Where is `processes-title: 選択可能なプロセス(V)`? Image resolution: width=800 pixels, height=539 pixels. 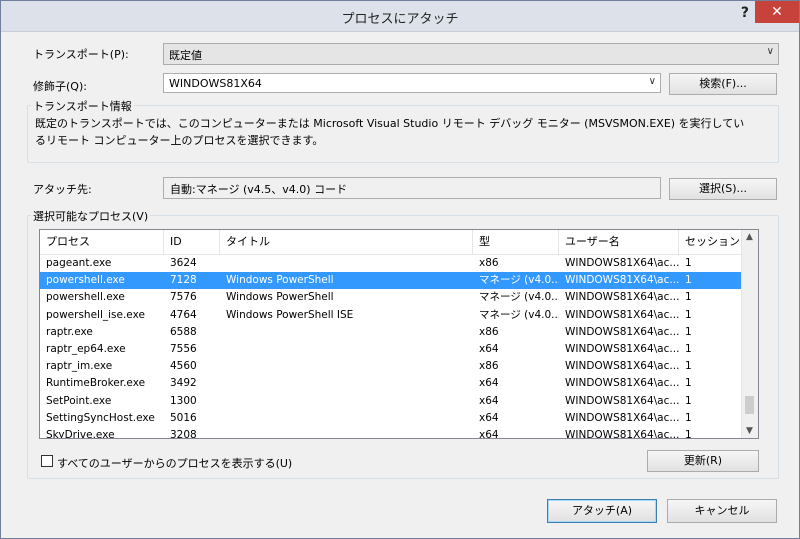
processes-title: 選択可能なプロセス(V) is located at coordinates (91, 216).